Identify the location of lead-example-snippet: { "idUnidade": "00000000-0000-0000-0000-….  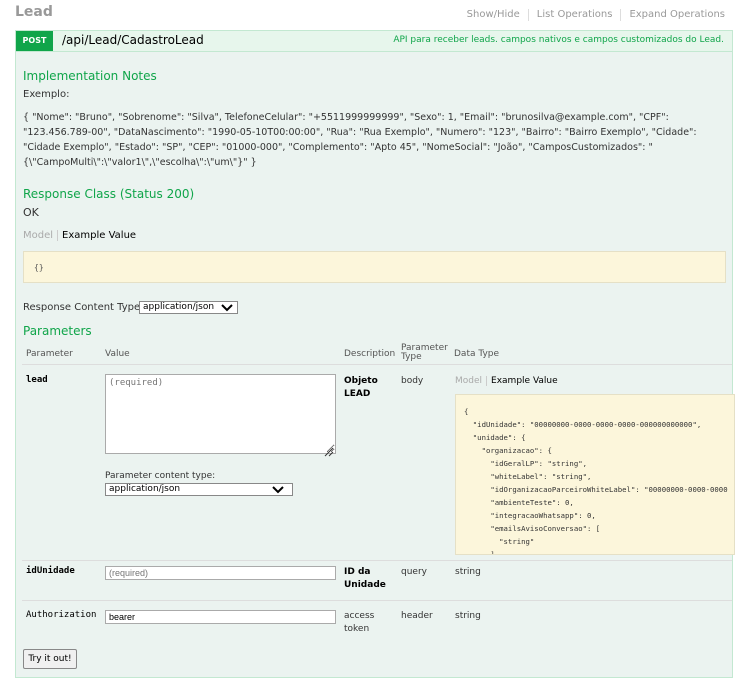
(595, 474).